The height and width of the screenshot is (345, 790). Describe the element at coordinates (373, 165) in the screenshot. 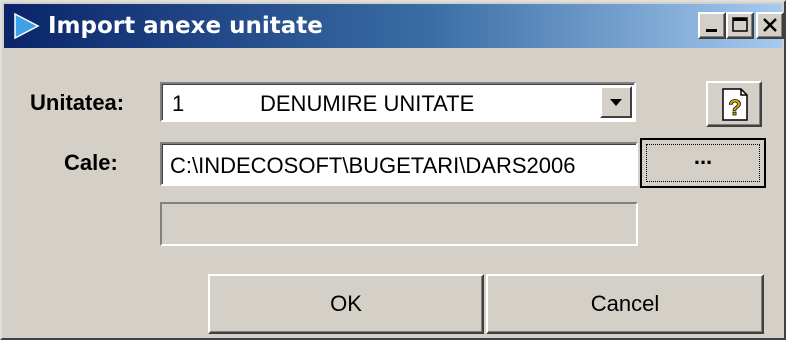

I see `path-value: C:\INDECOSOFT\BUGETARI\DARS2006` at that location.